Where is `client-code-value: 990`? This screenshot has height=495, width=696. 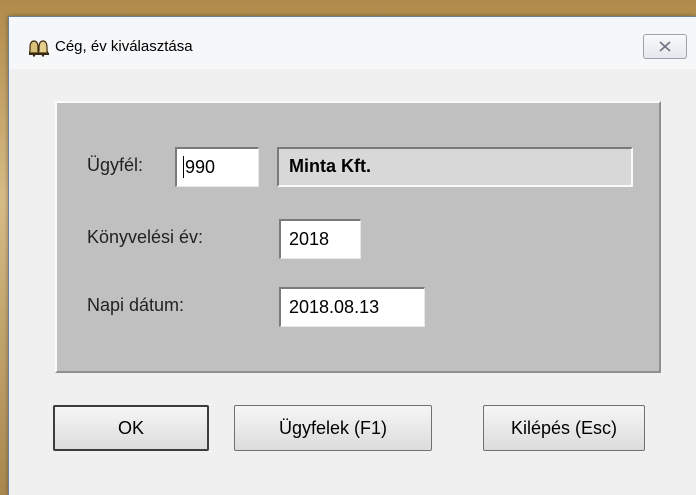 client-code-value: 990 is located at coordinates (200, 167).